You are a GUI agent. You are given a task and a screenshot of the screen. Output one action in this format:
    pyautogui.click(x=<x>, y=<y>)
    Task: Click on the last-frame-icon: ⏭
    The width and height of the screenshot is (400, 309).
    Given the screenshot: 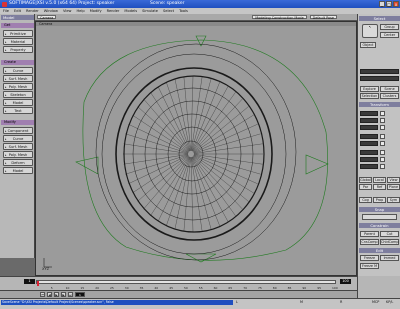 What is the action you would take?
    pyautogui.click(x=70, y=294)
    